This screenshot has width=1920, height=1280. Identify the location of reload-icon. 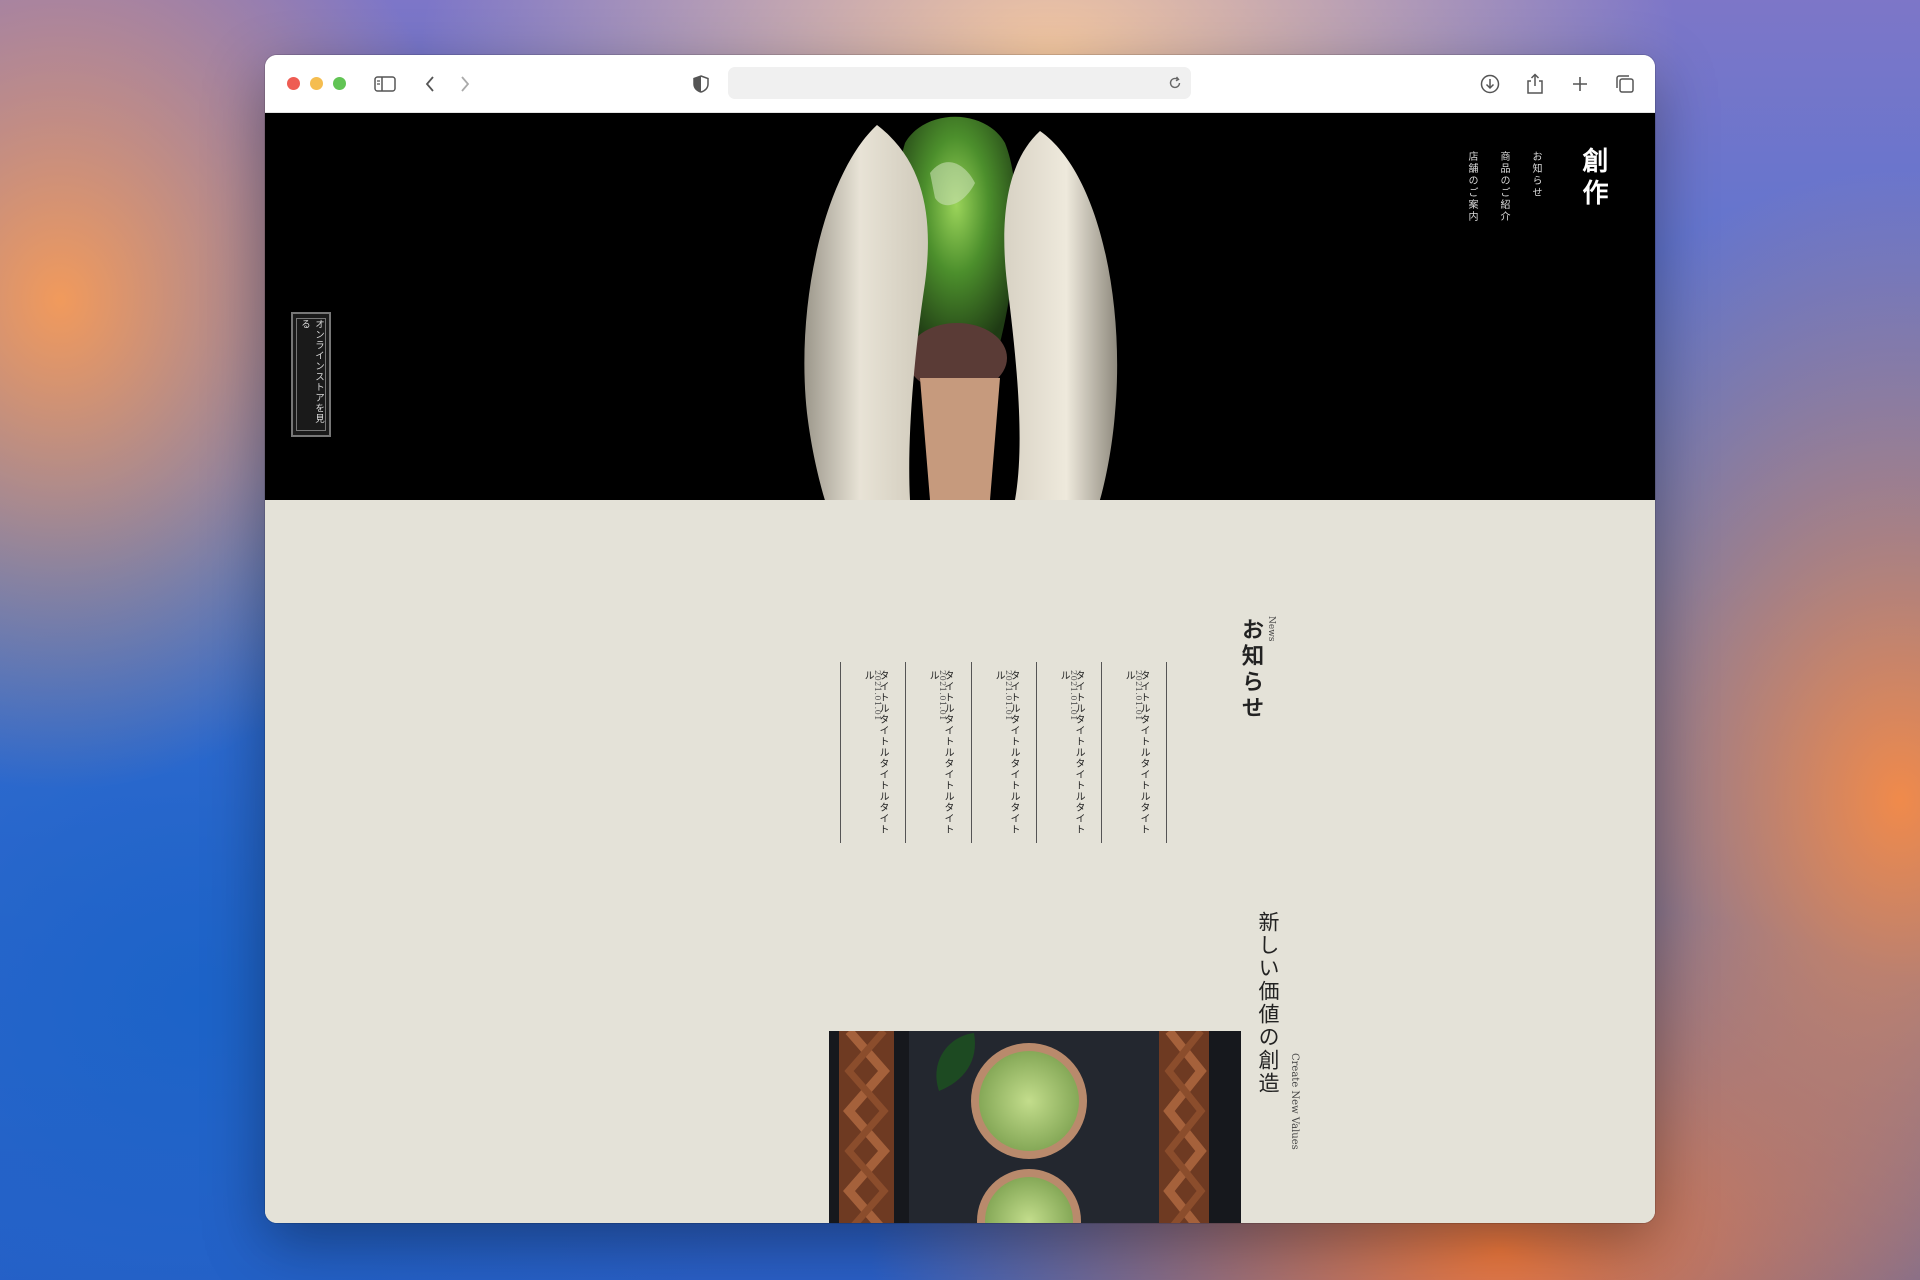
(1175, 83).